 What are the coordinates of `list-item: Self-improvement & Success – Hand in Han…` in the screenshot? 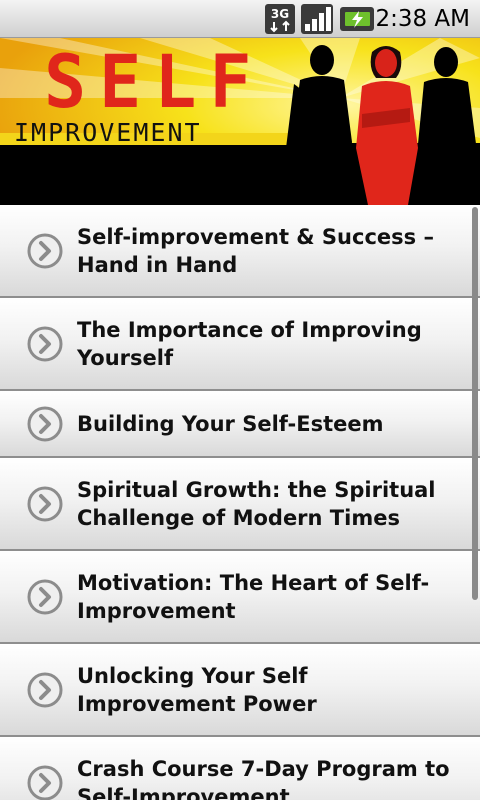 It's located at (240, 251).